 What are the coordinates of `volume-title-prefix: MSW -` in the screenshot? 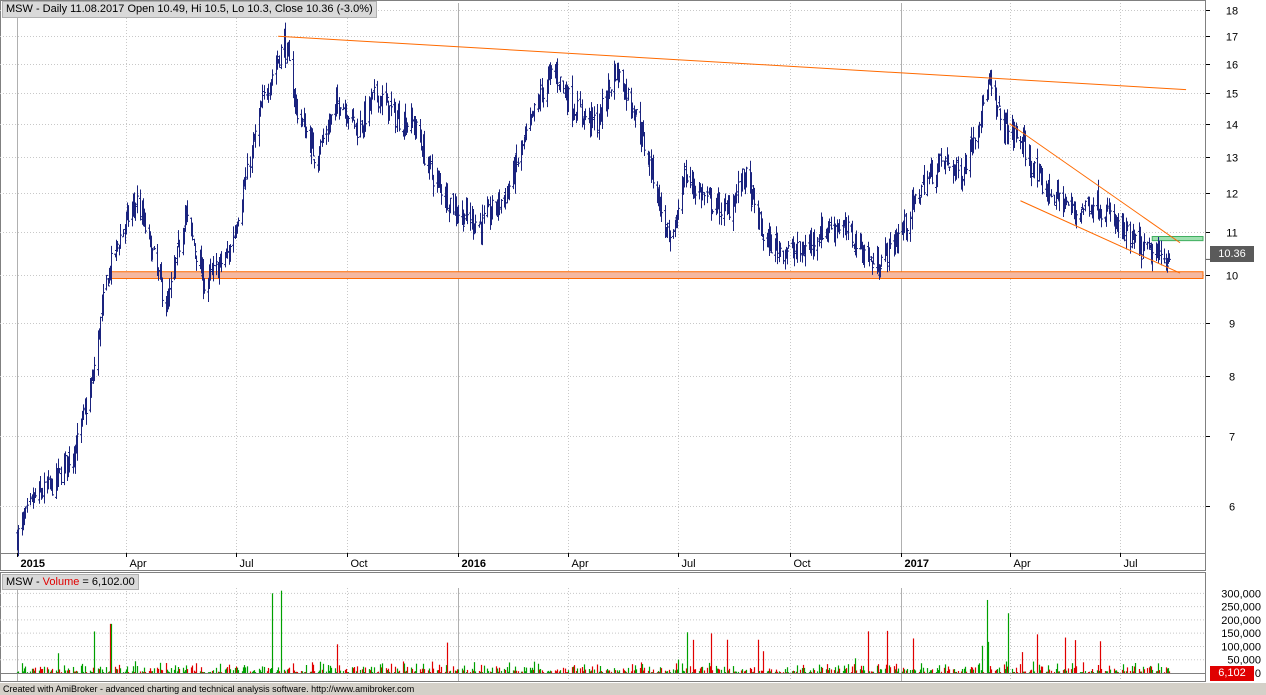 It's located at (24, 582).